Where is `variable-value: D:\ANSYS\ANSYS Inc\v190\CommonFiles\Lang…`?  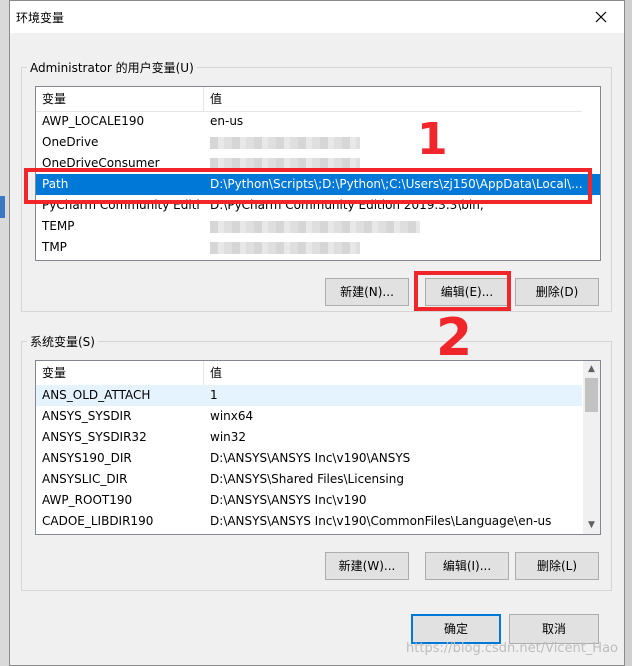
variable-value: D:\ANSYS\ANSYS Inc\v190\CommonFiles\Lang… is located at coordinates (381, 521).